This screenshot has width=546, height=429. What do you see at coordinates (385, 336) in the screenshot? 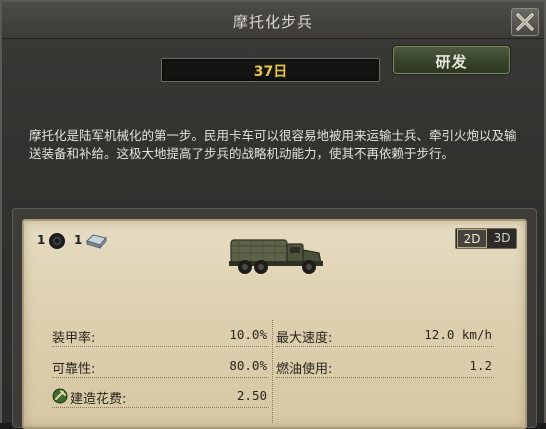
I see `stat-max-speed: 最大速度: 12.0 km/h` at bounding box center [385, 336].